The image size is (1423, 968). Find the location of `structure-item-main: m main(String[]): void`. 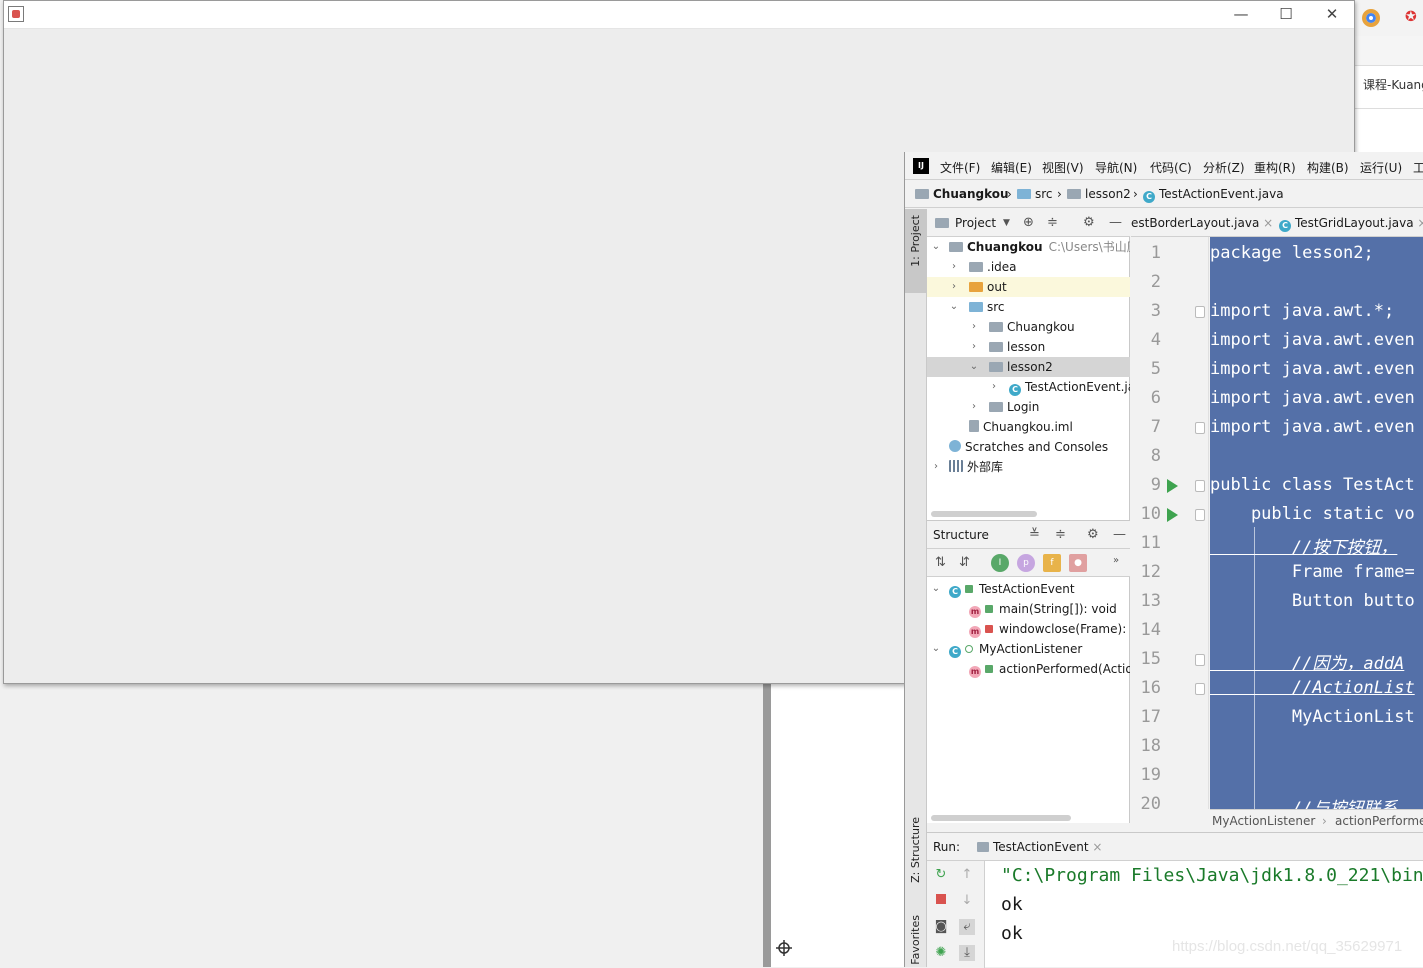

structure-item-main: m main(String[]): void is located at coordinates (1028, 609).